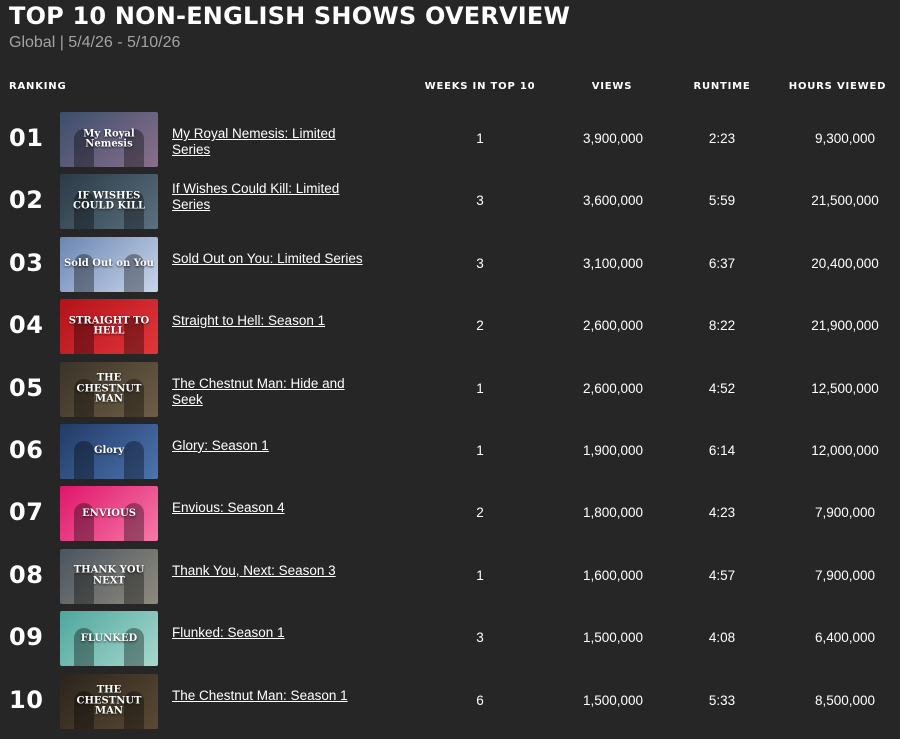  What do you see at coordinates (272, 446) in the screenshot?
I see `show-title-link: Glory: Season 1` at bounding box center [272, 446].